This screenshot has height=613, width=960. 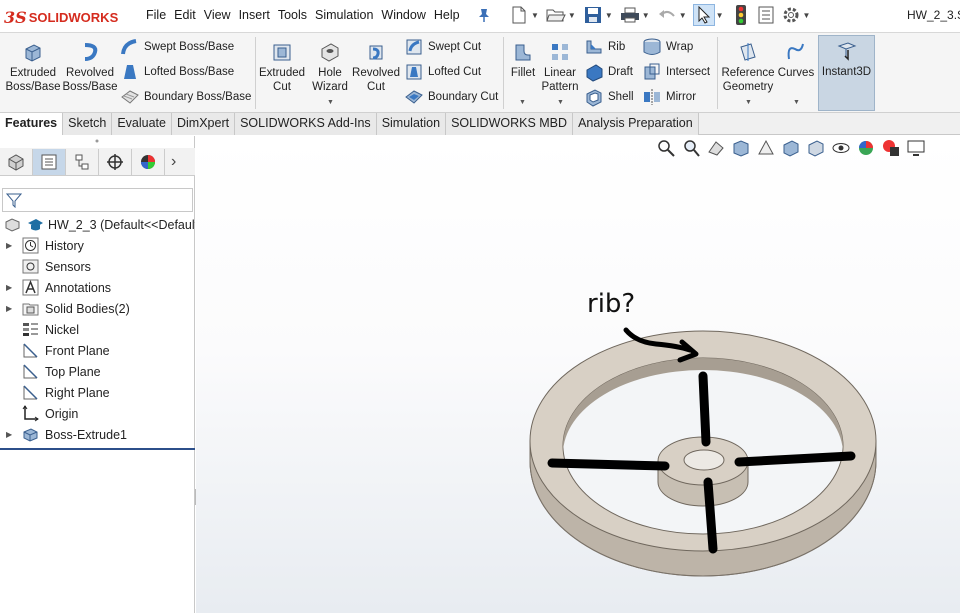 What do you see at coordinates (766, 15) in the screenshot?
I see `file-properties-icon` at bounding box center [766, 15].